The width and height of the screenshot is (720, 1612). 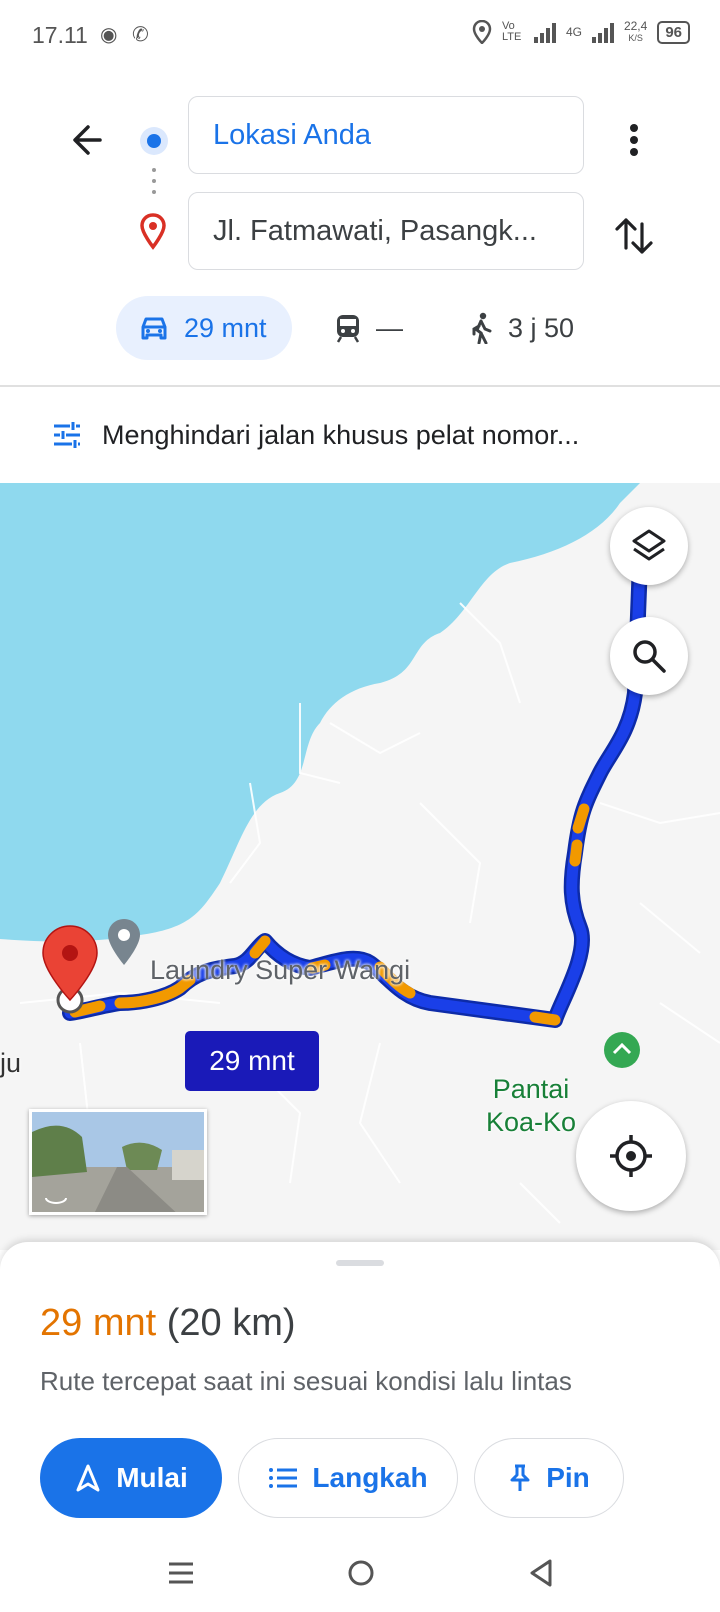 What do you see at coordinates (60, 35) in the screenshot?
I see `status-time: 17.11` at bounding box center [60, 35].